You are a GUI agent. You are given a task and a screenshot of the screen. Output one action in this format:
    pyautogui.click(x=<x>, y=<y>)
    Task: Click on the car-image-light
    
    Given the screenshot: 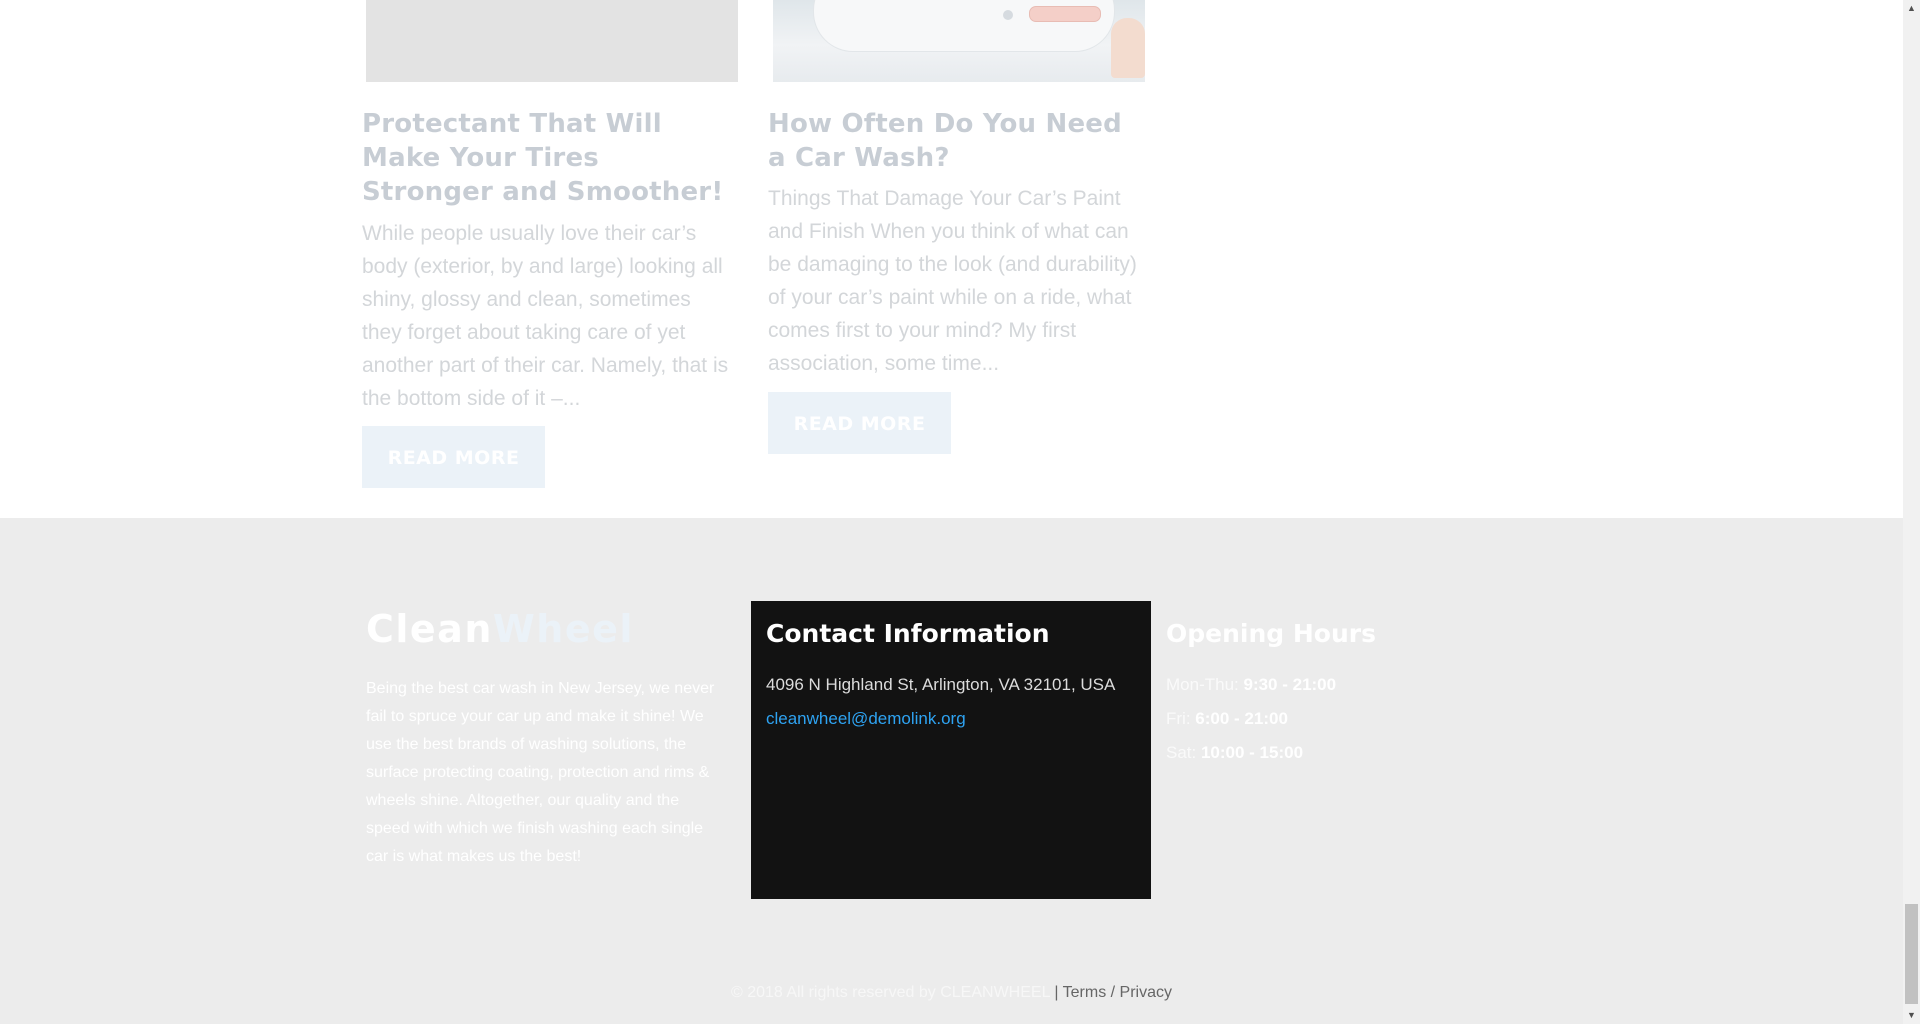 What is the action you would take?
    pyautogui.click(x=1065, y=14)
    